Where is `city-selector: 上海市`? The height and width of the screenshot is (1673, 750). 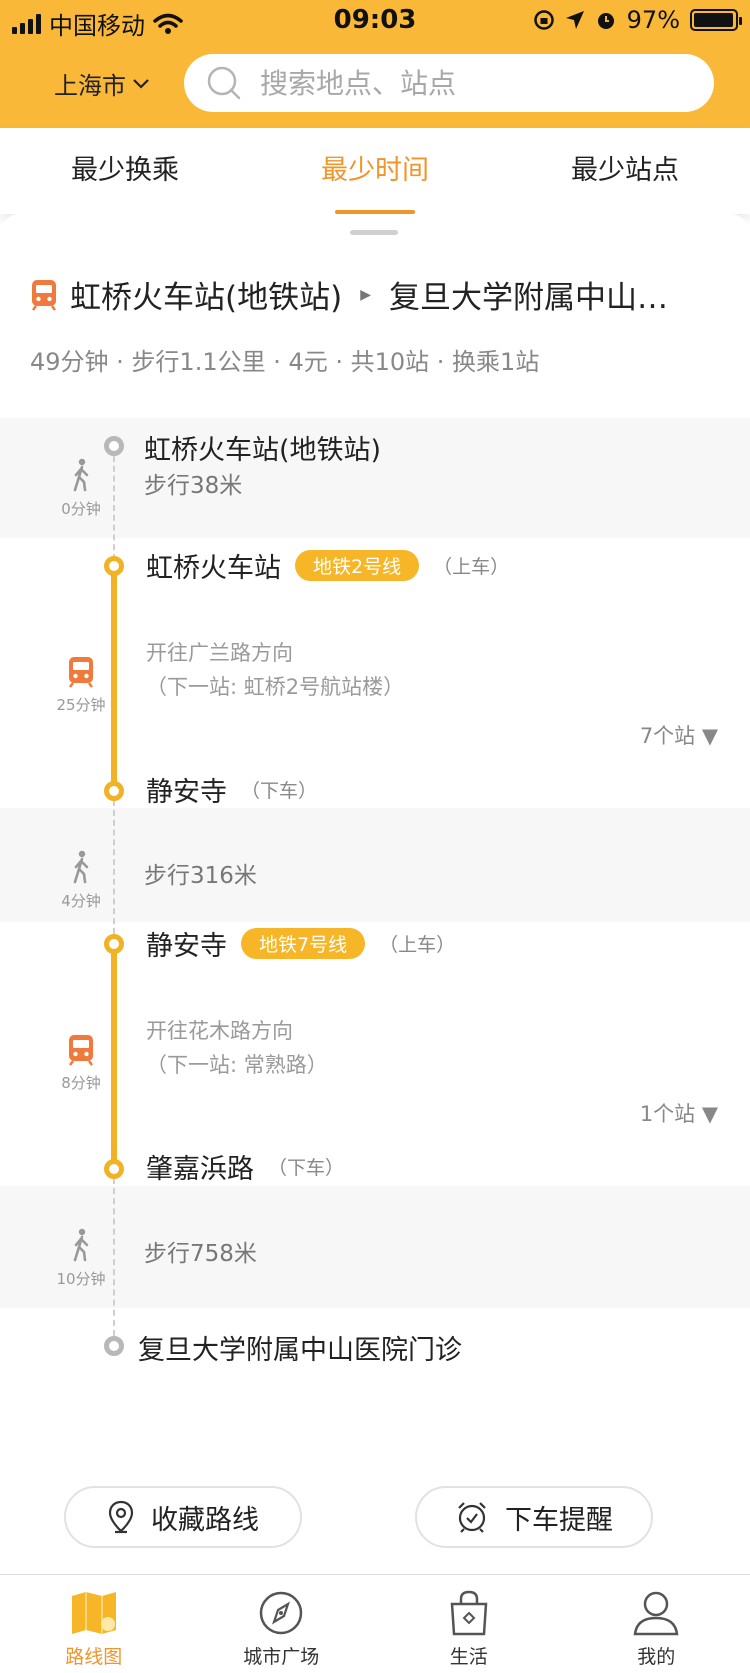 city-selector: 上海市 is located at coordinates (102, 83).